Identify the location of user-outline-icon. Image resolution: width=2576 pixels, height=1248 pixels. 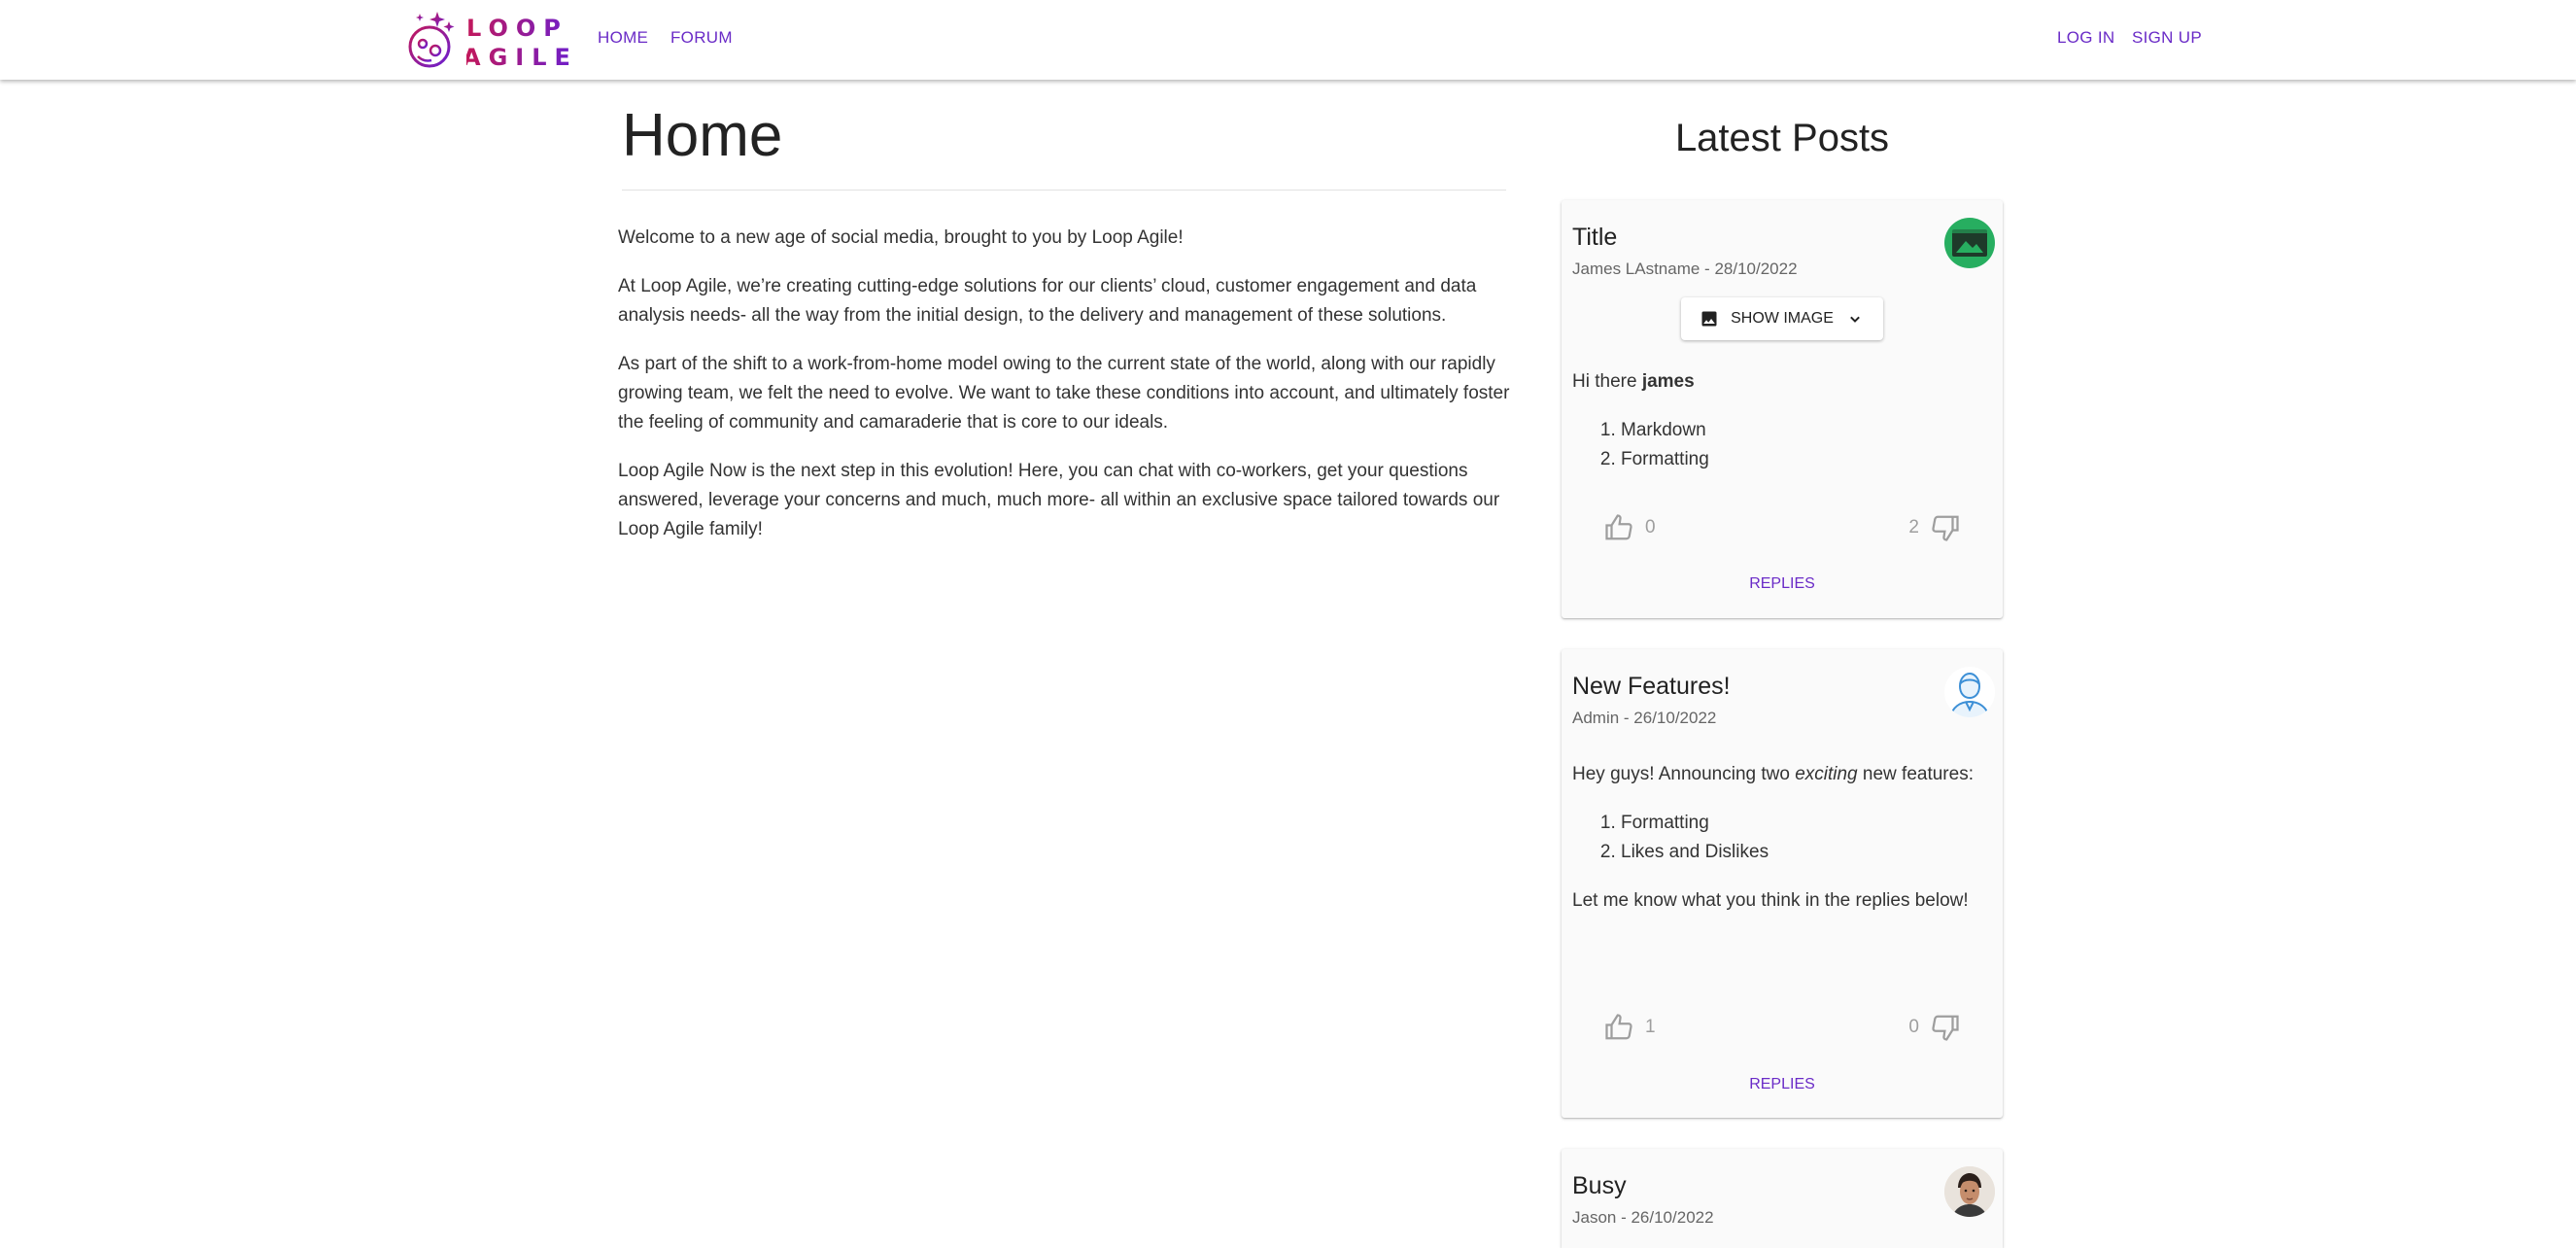
(1970, 692).